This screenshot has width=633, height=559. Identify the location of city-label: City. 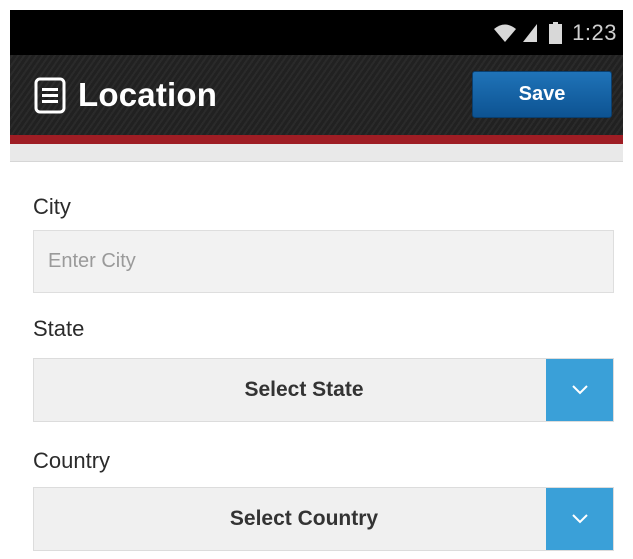
(52, 206).